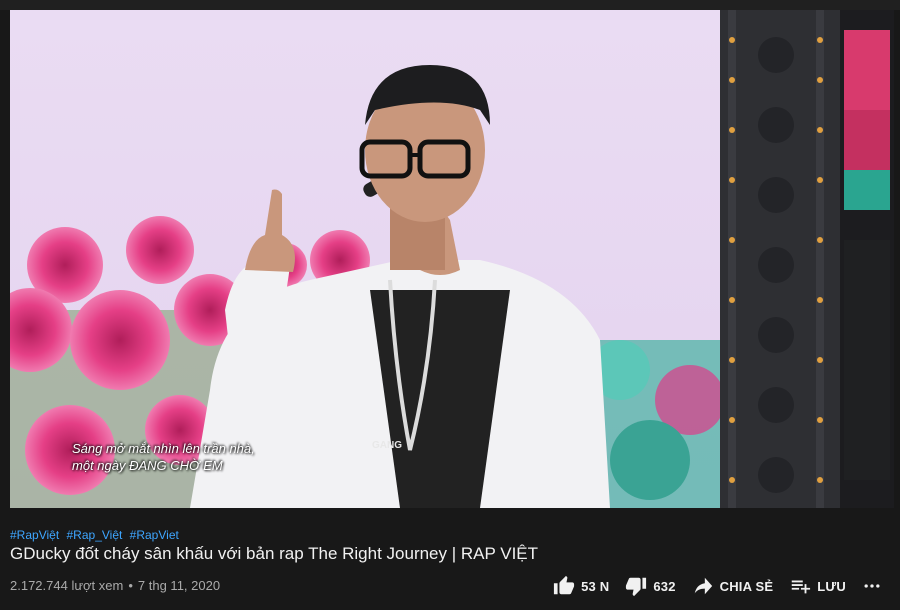  What do you see at coordinates (636, 587) in the screenshot?
I see `thumb-down-icon` at bounding box center [636, 587].